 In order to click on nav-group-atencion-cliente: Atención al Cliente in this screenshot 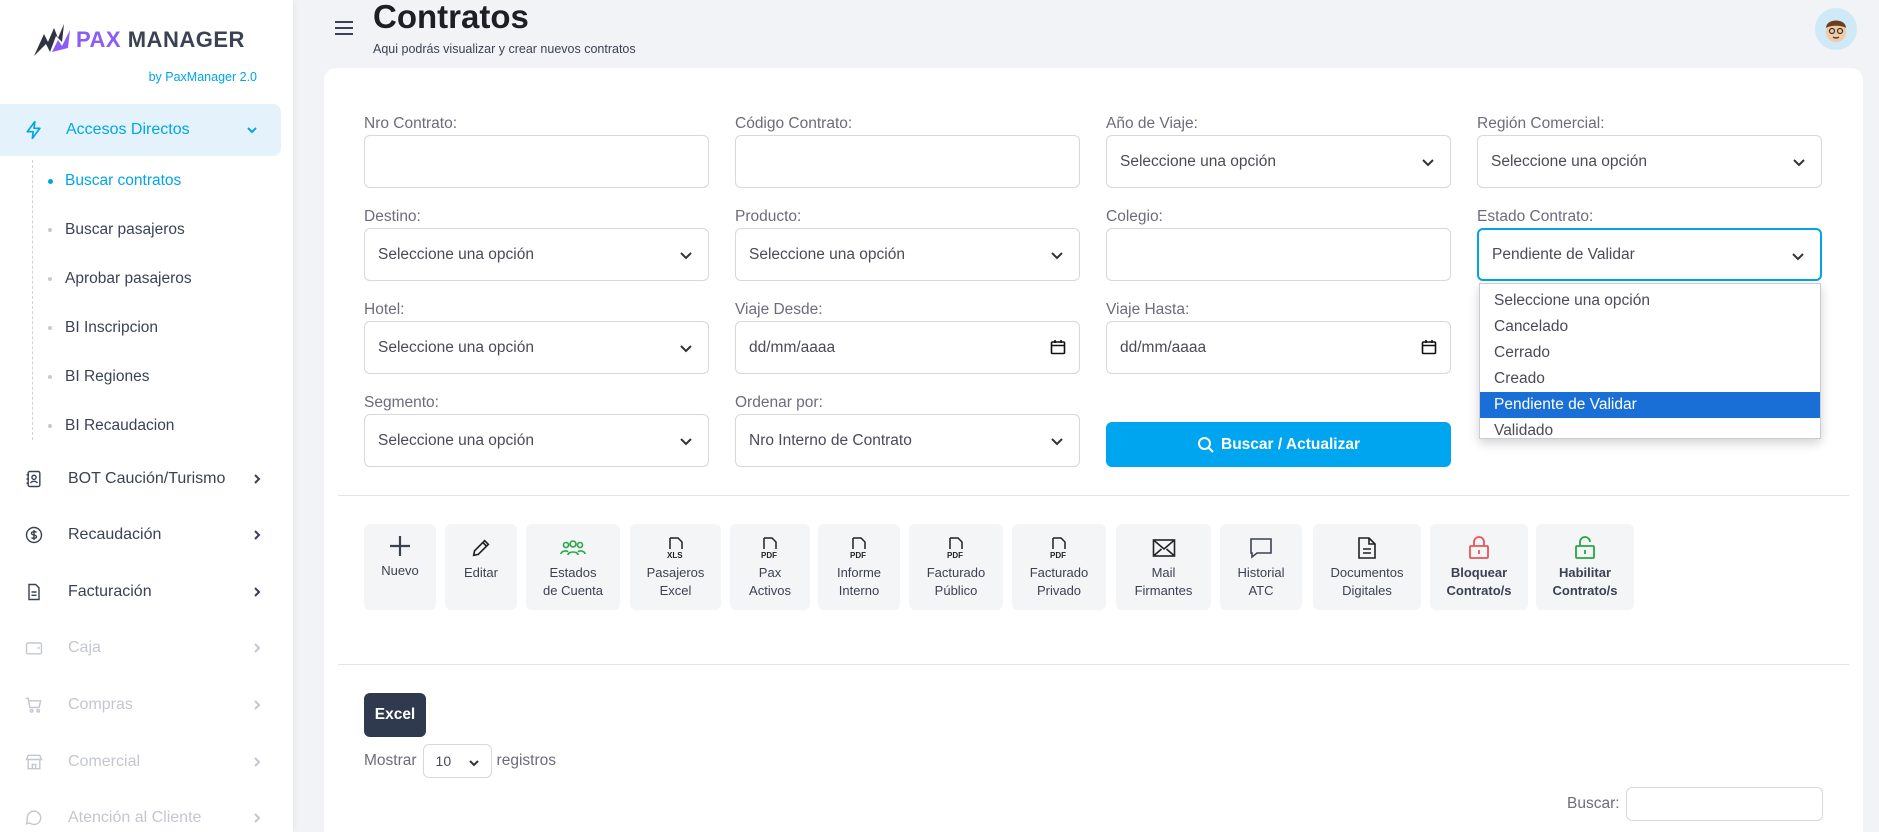, I will do `click(144, 818)`.